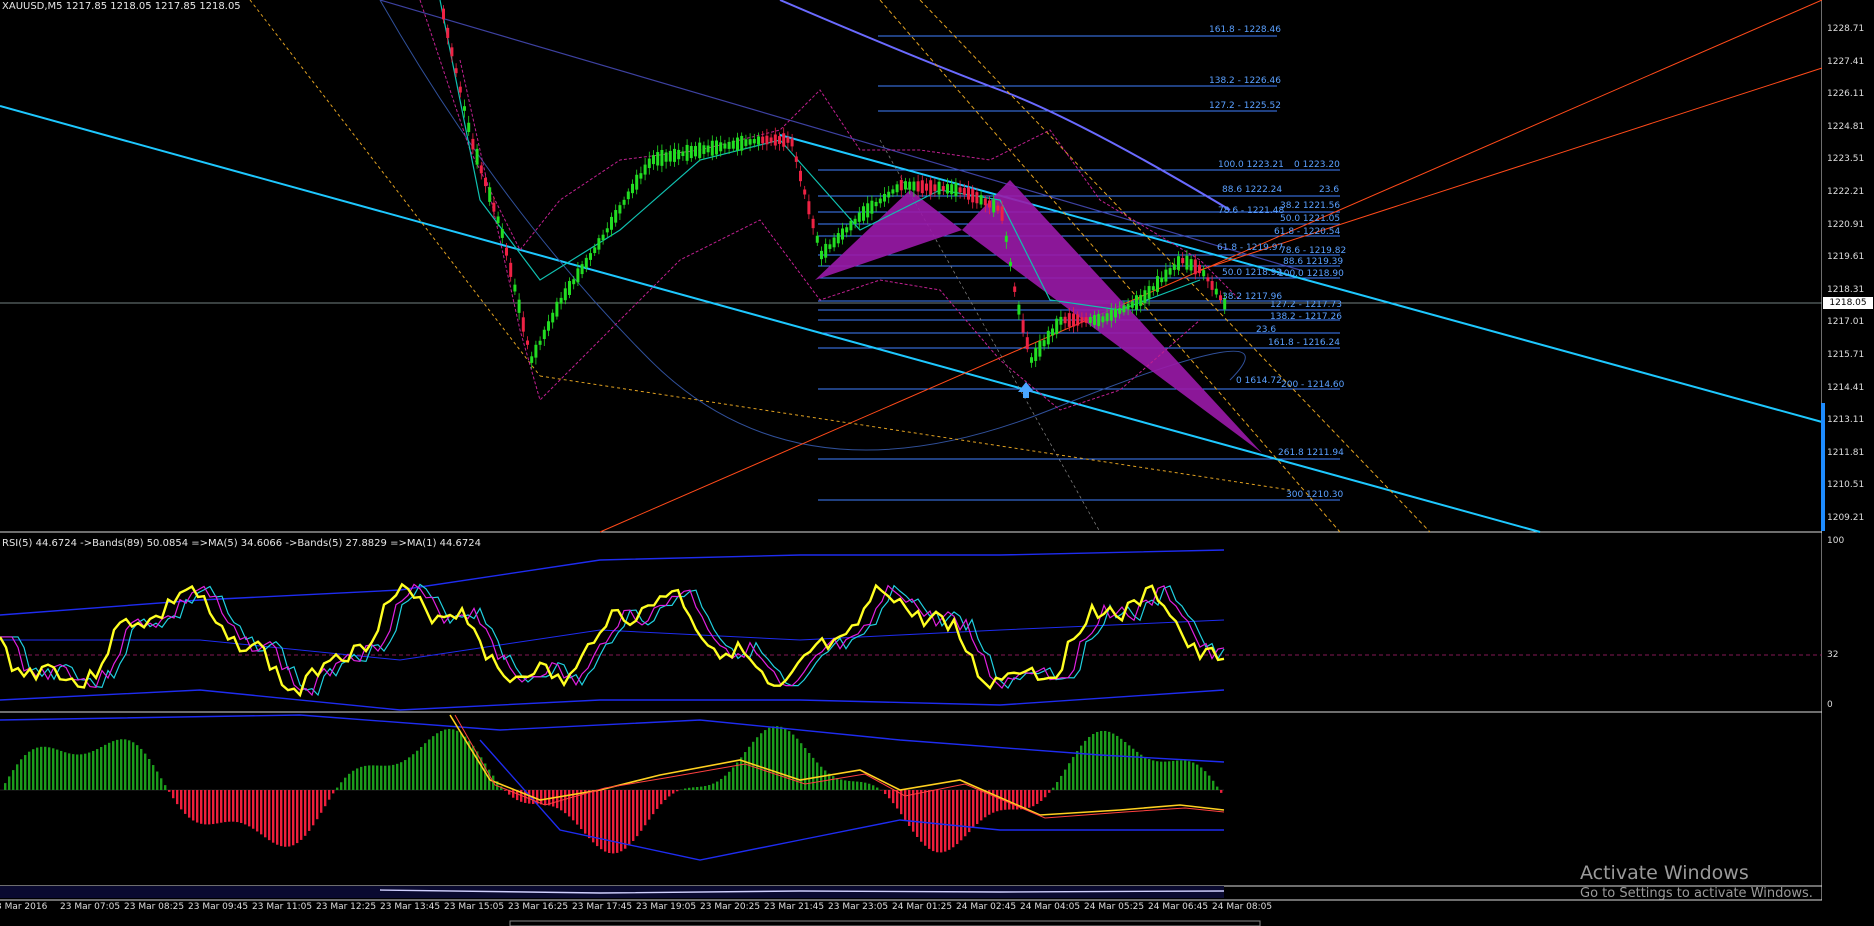 This screenshot has width=1874, height=926. What do you see at coordinates (346, 907) in the screenshot?
I see `time-axis-label: 23 Mar 12:25` at bounding box center [346, 907].